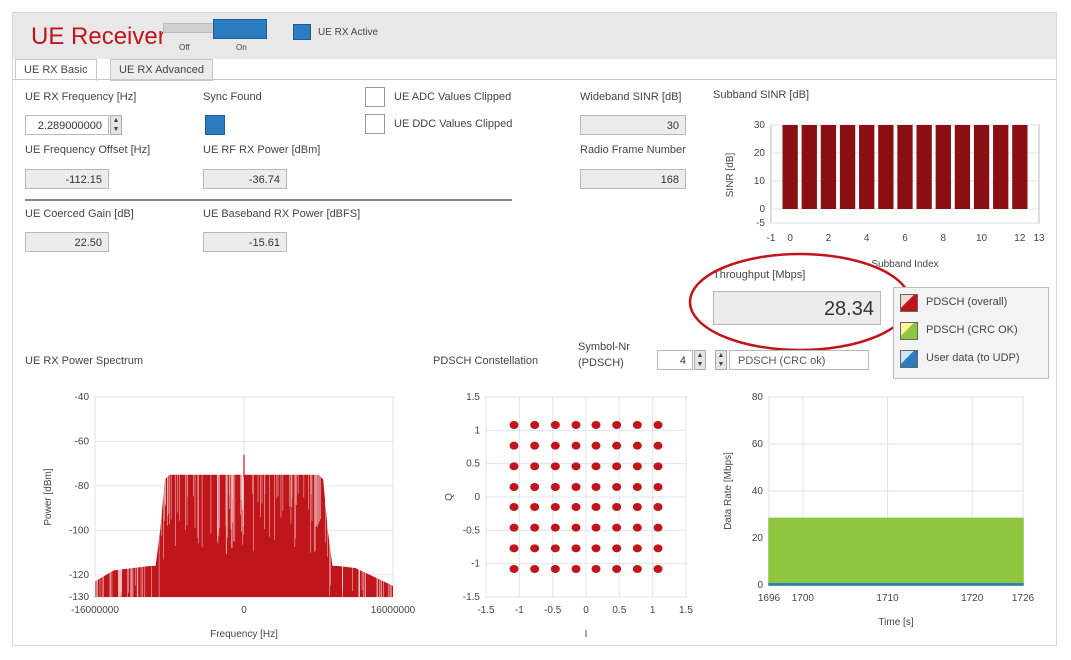 This screenshot has height=660, width=1071. I want to click on x-tick-label: 16000000, so click(393, 610).